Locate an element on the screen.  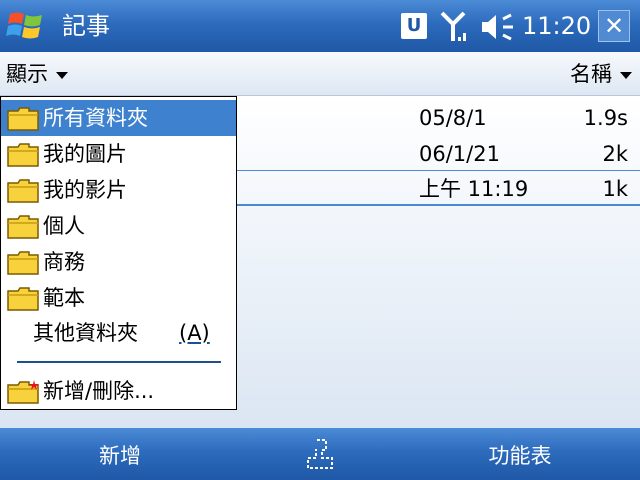
folder-item-label: 我的圖片 is located at coordinates (85, 154).